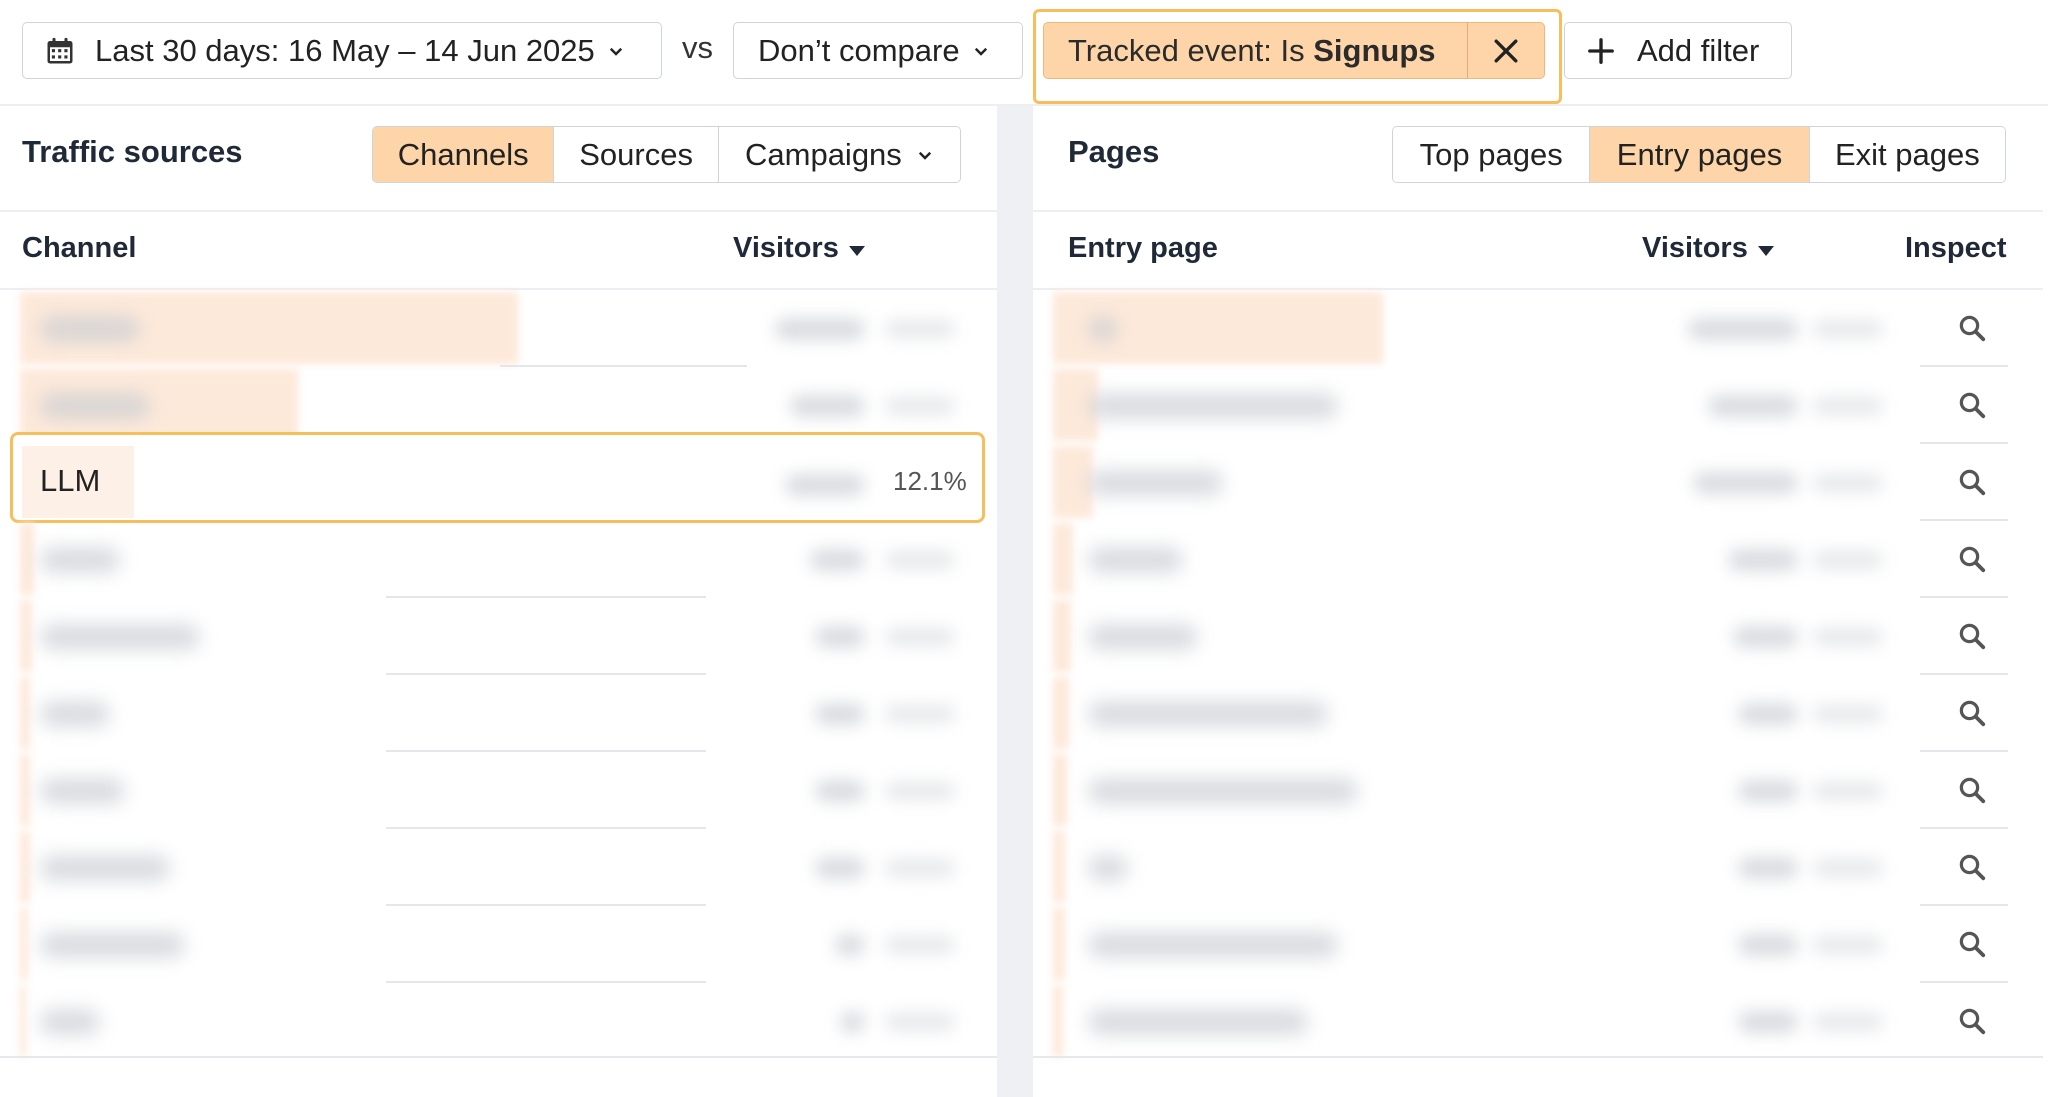 The image size is (2048, 1097). Describe the element at coordinates (70, 480) in the screenshot. I see `channel-name: LLM` at that location.